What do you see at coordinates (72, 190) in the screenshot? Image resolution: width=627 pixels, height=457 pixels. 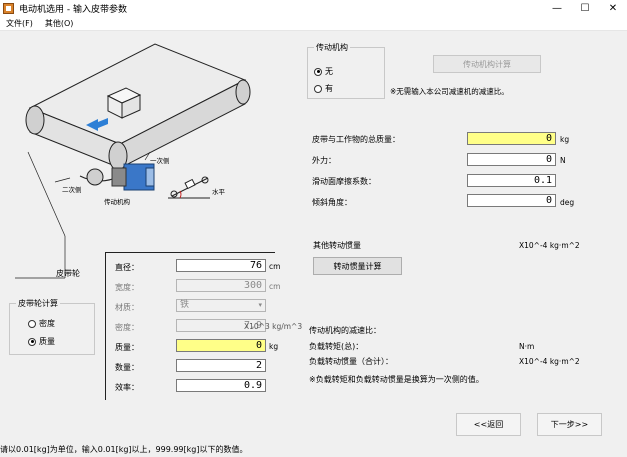 I see `caption-second-stage: 二次侧` at bounding box center [72, 190].